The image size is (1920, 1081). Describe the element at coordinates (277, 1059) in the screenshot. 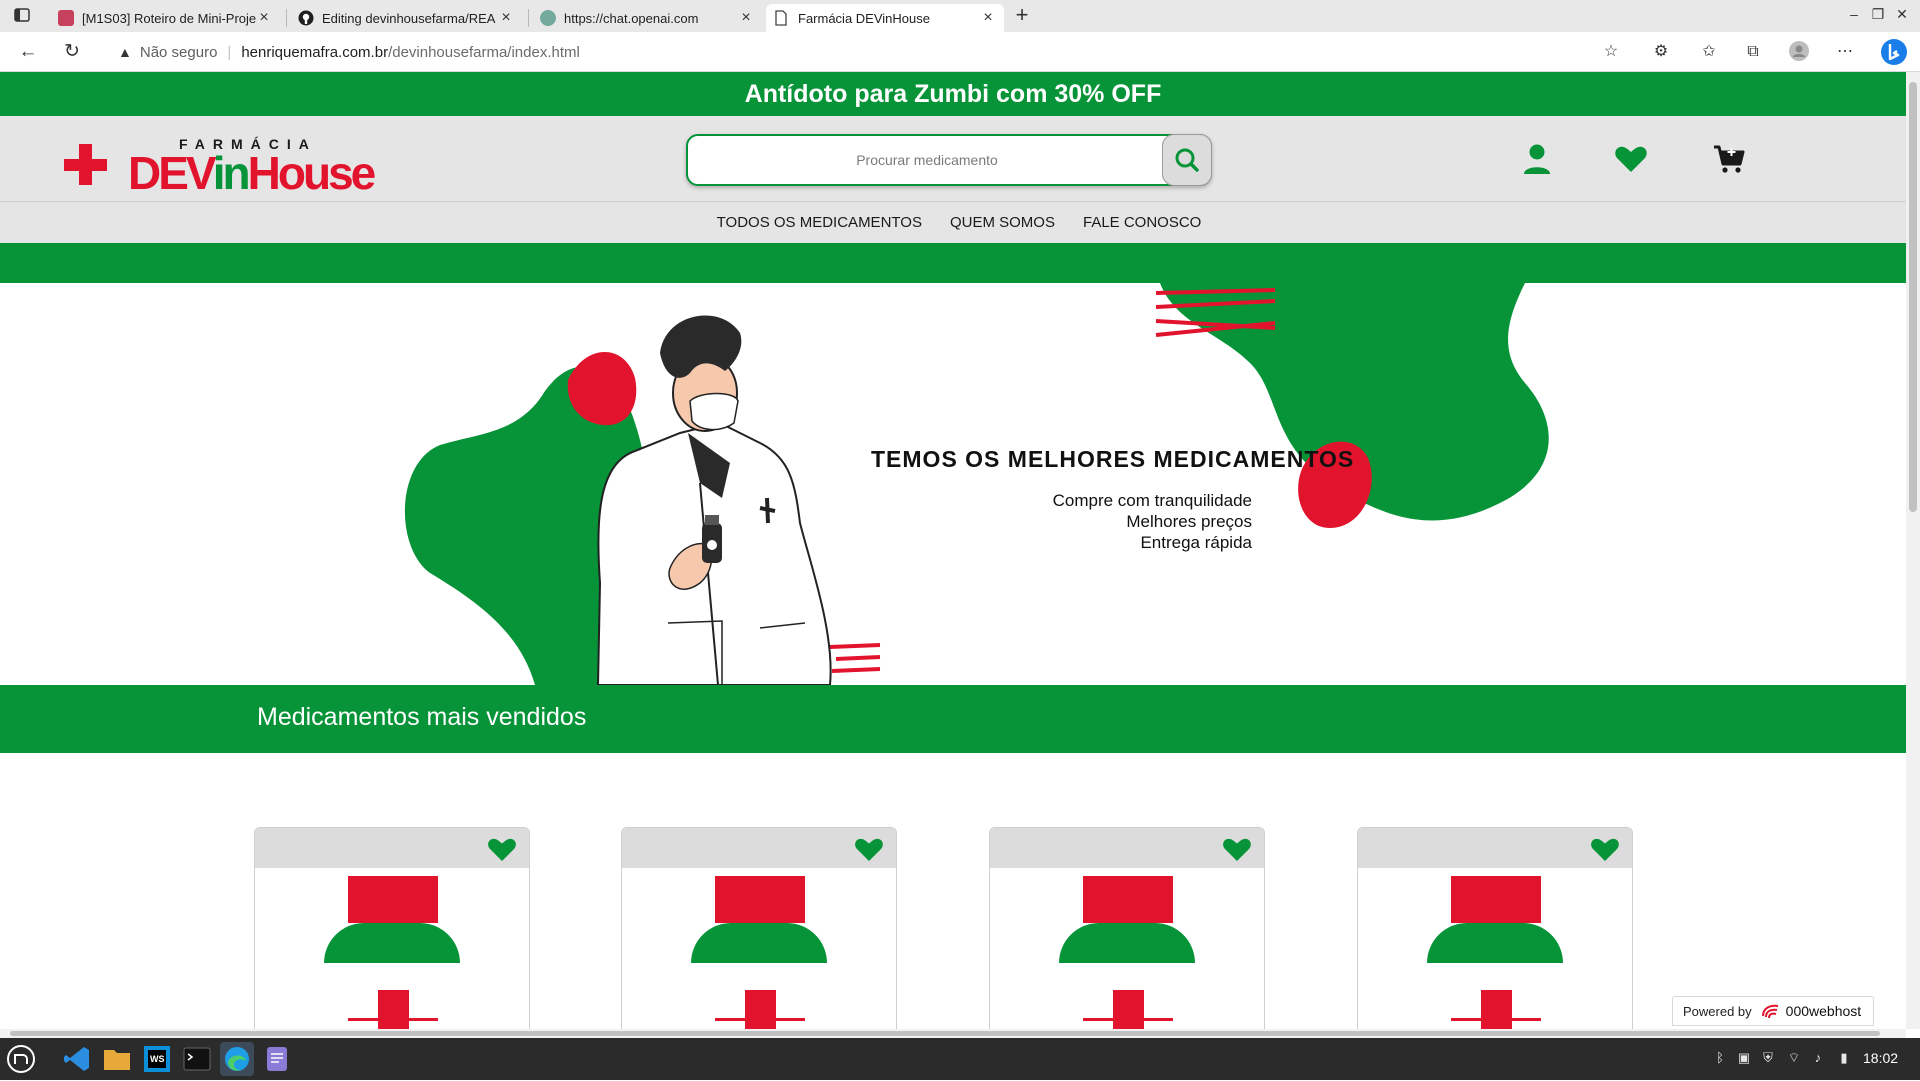

I see `text-editor-icon` at that location.